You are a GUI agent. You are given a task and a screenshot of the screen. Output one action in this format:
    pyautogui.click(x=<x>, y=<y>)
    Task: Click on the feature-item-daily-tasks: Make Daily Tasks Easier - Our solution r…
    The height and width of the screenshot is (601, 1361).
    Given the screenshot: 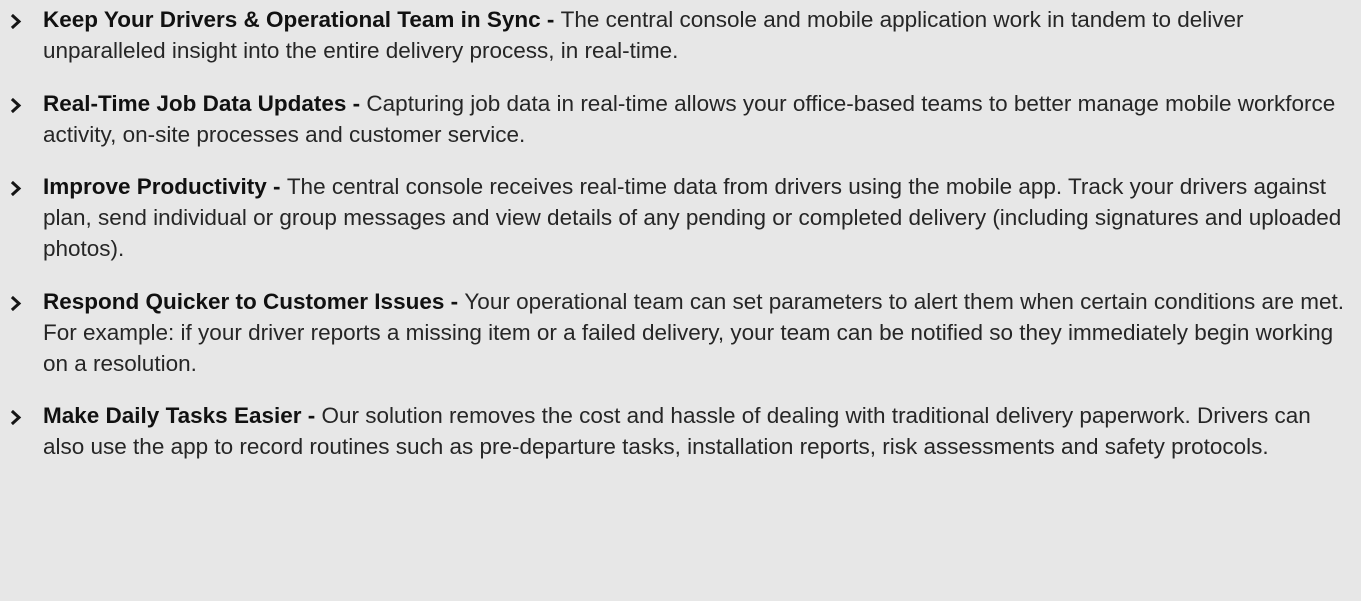 What is the action you would take?
    pyautogui.click(x=680, y=431)
    